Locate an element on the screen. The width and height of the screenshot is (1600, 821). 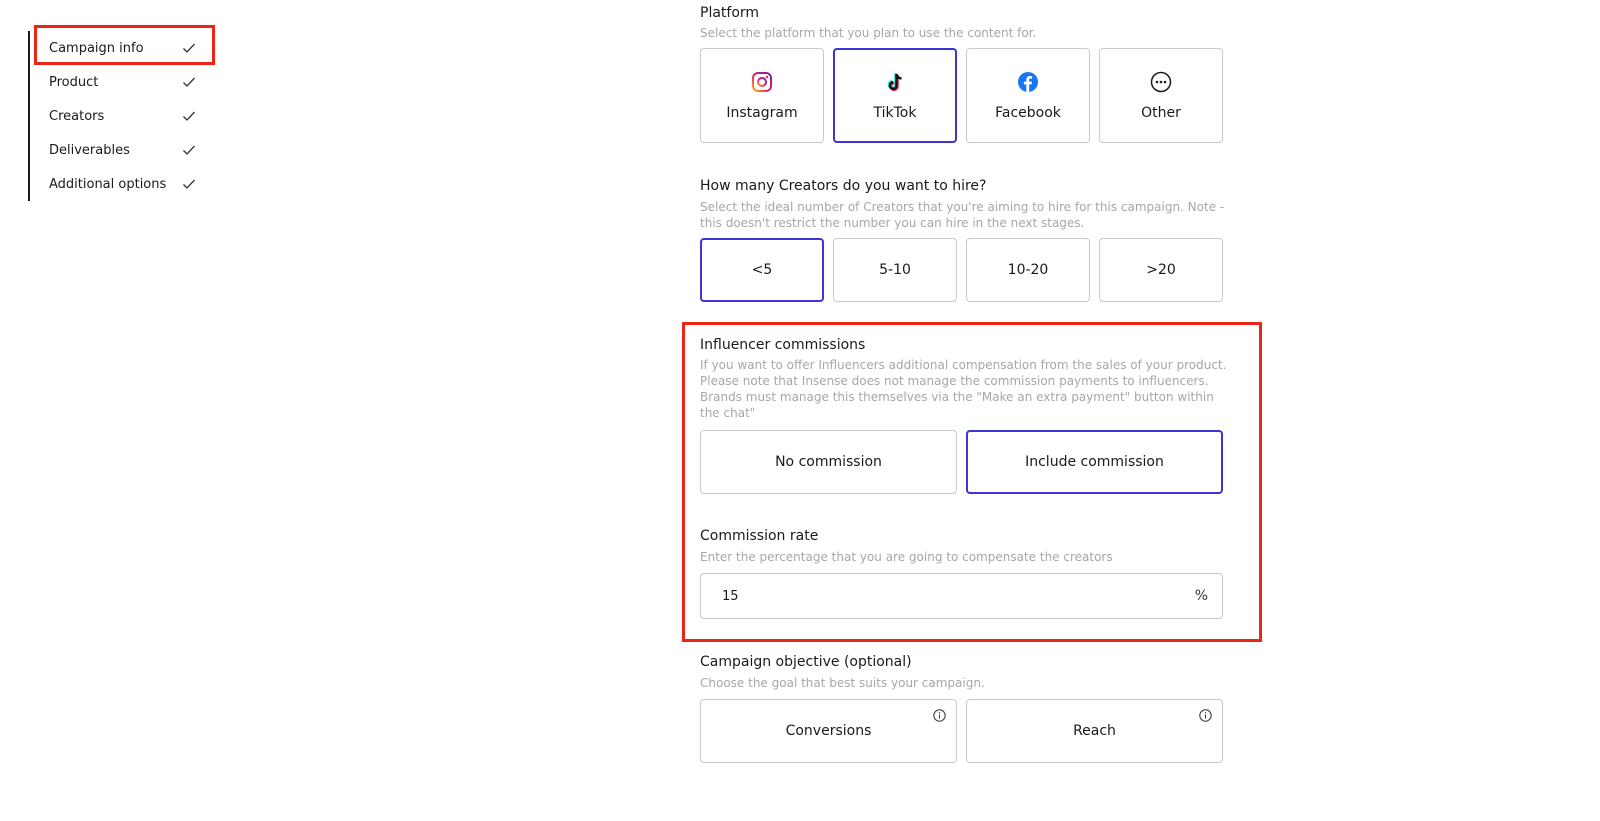
objective-option-reach: Reach is located at coordinates (1094, 731).